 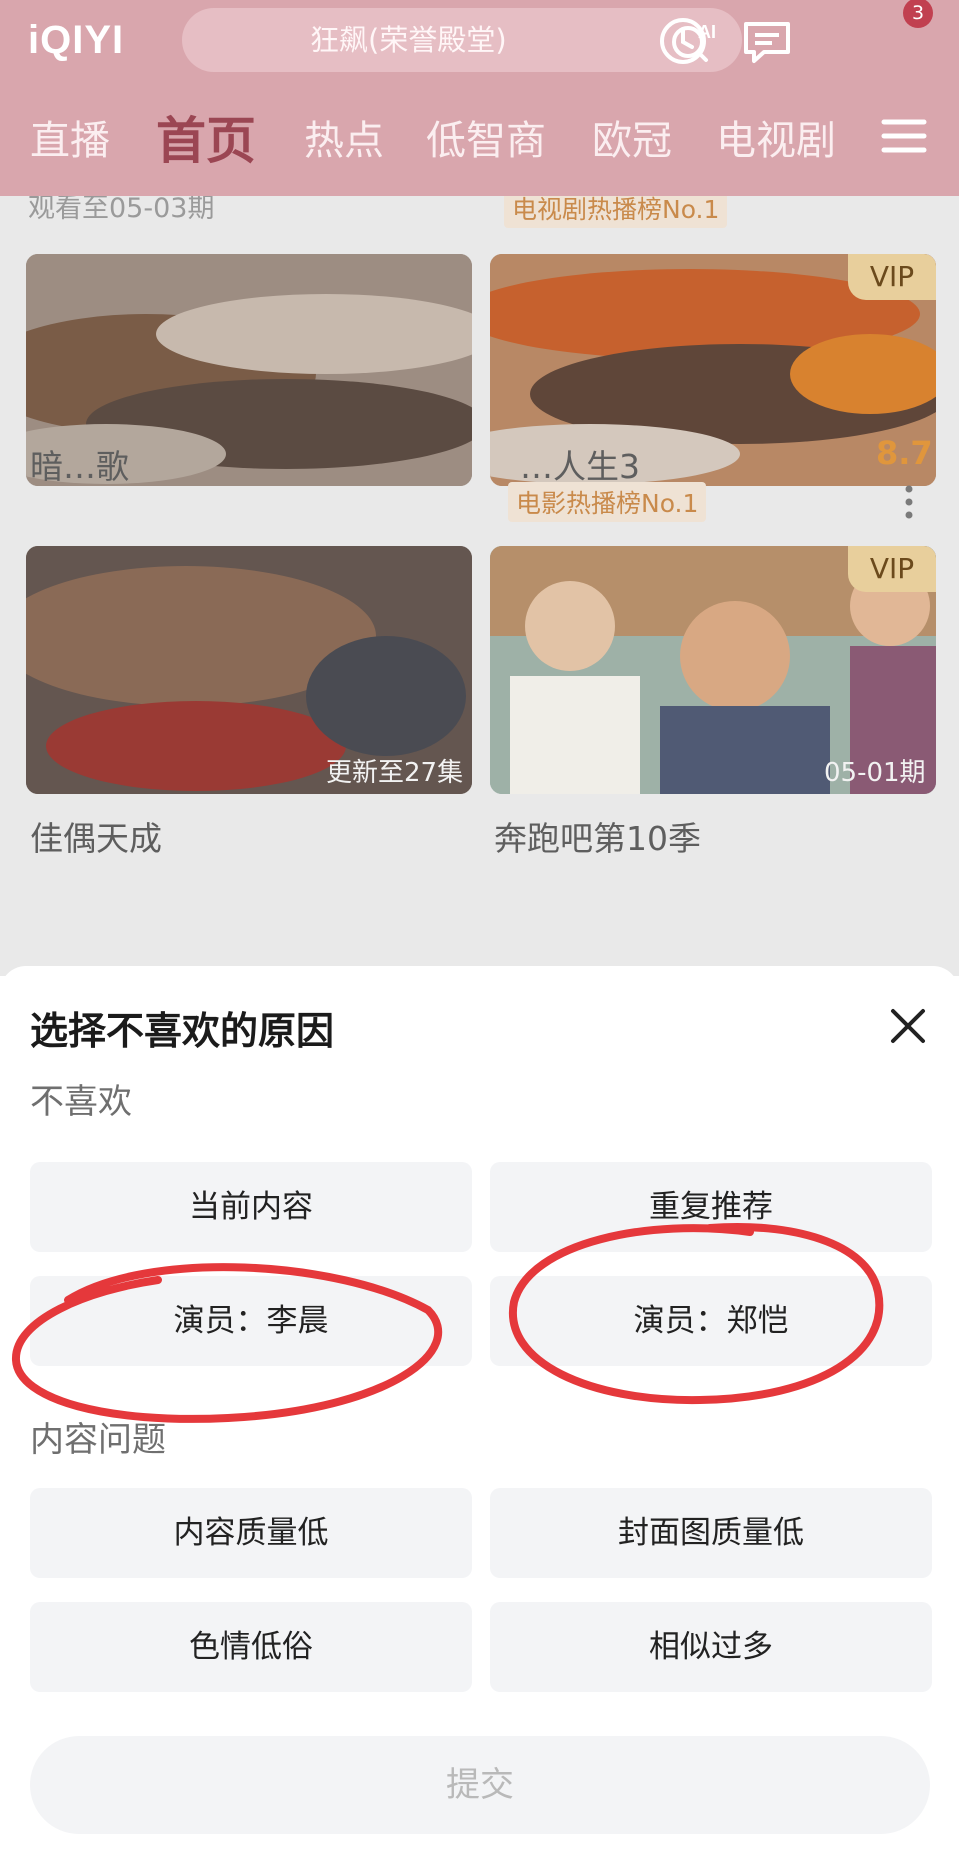 I want to click on section-content-issue-label: 内容问题, so click(x=98, y=1440).